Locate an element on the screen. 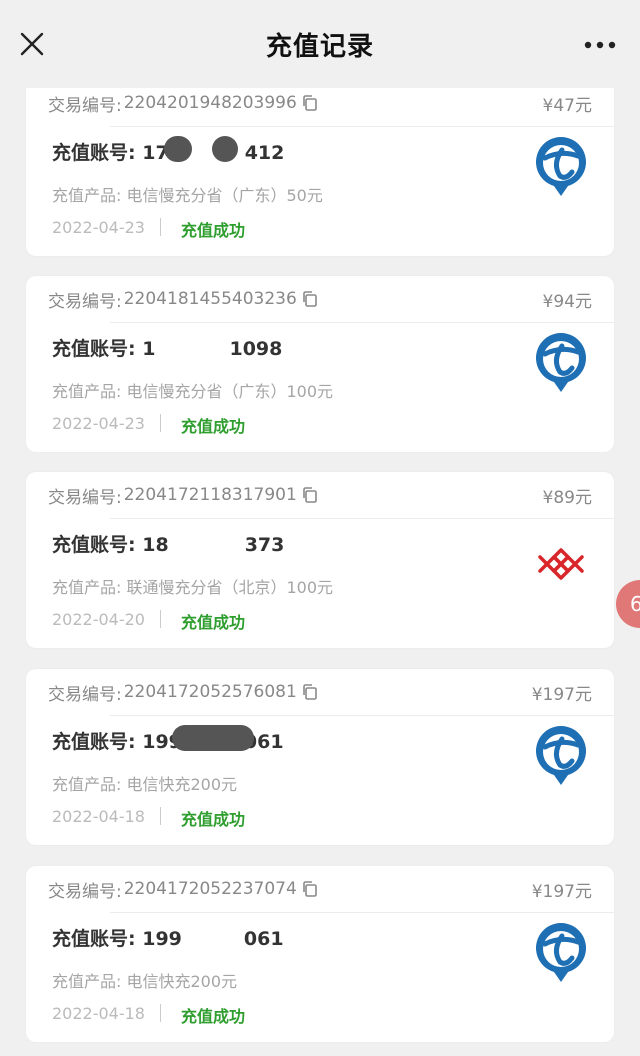 This screenshot has width=640, height=1056. order-number: 2204172052237074 is located at coordinates (210, 889).